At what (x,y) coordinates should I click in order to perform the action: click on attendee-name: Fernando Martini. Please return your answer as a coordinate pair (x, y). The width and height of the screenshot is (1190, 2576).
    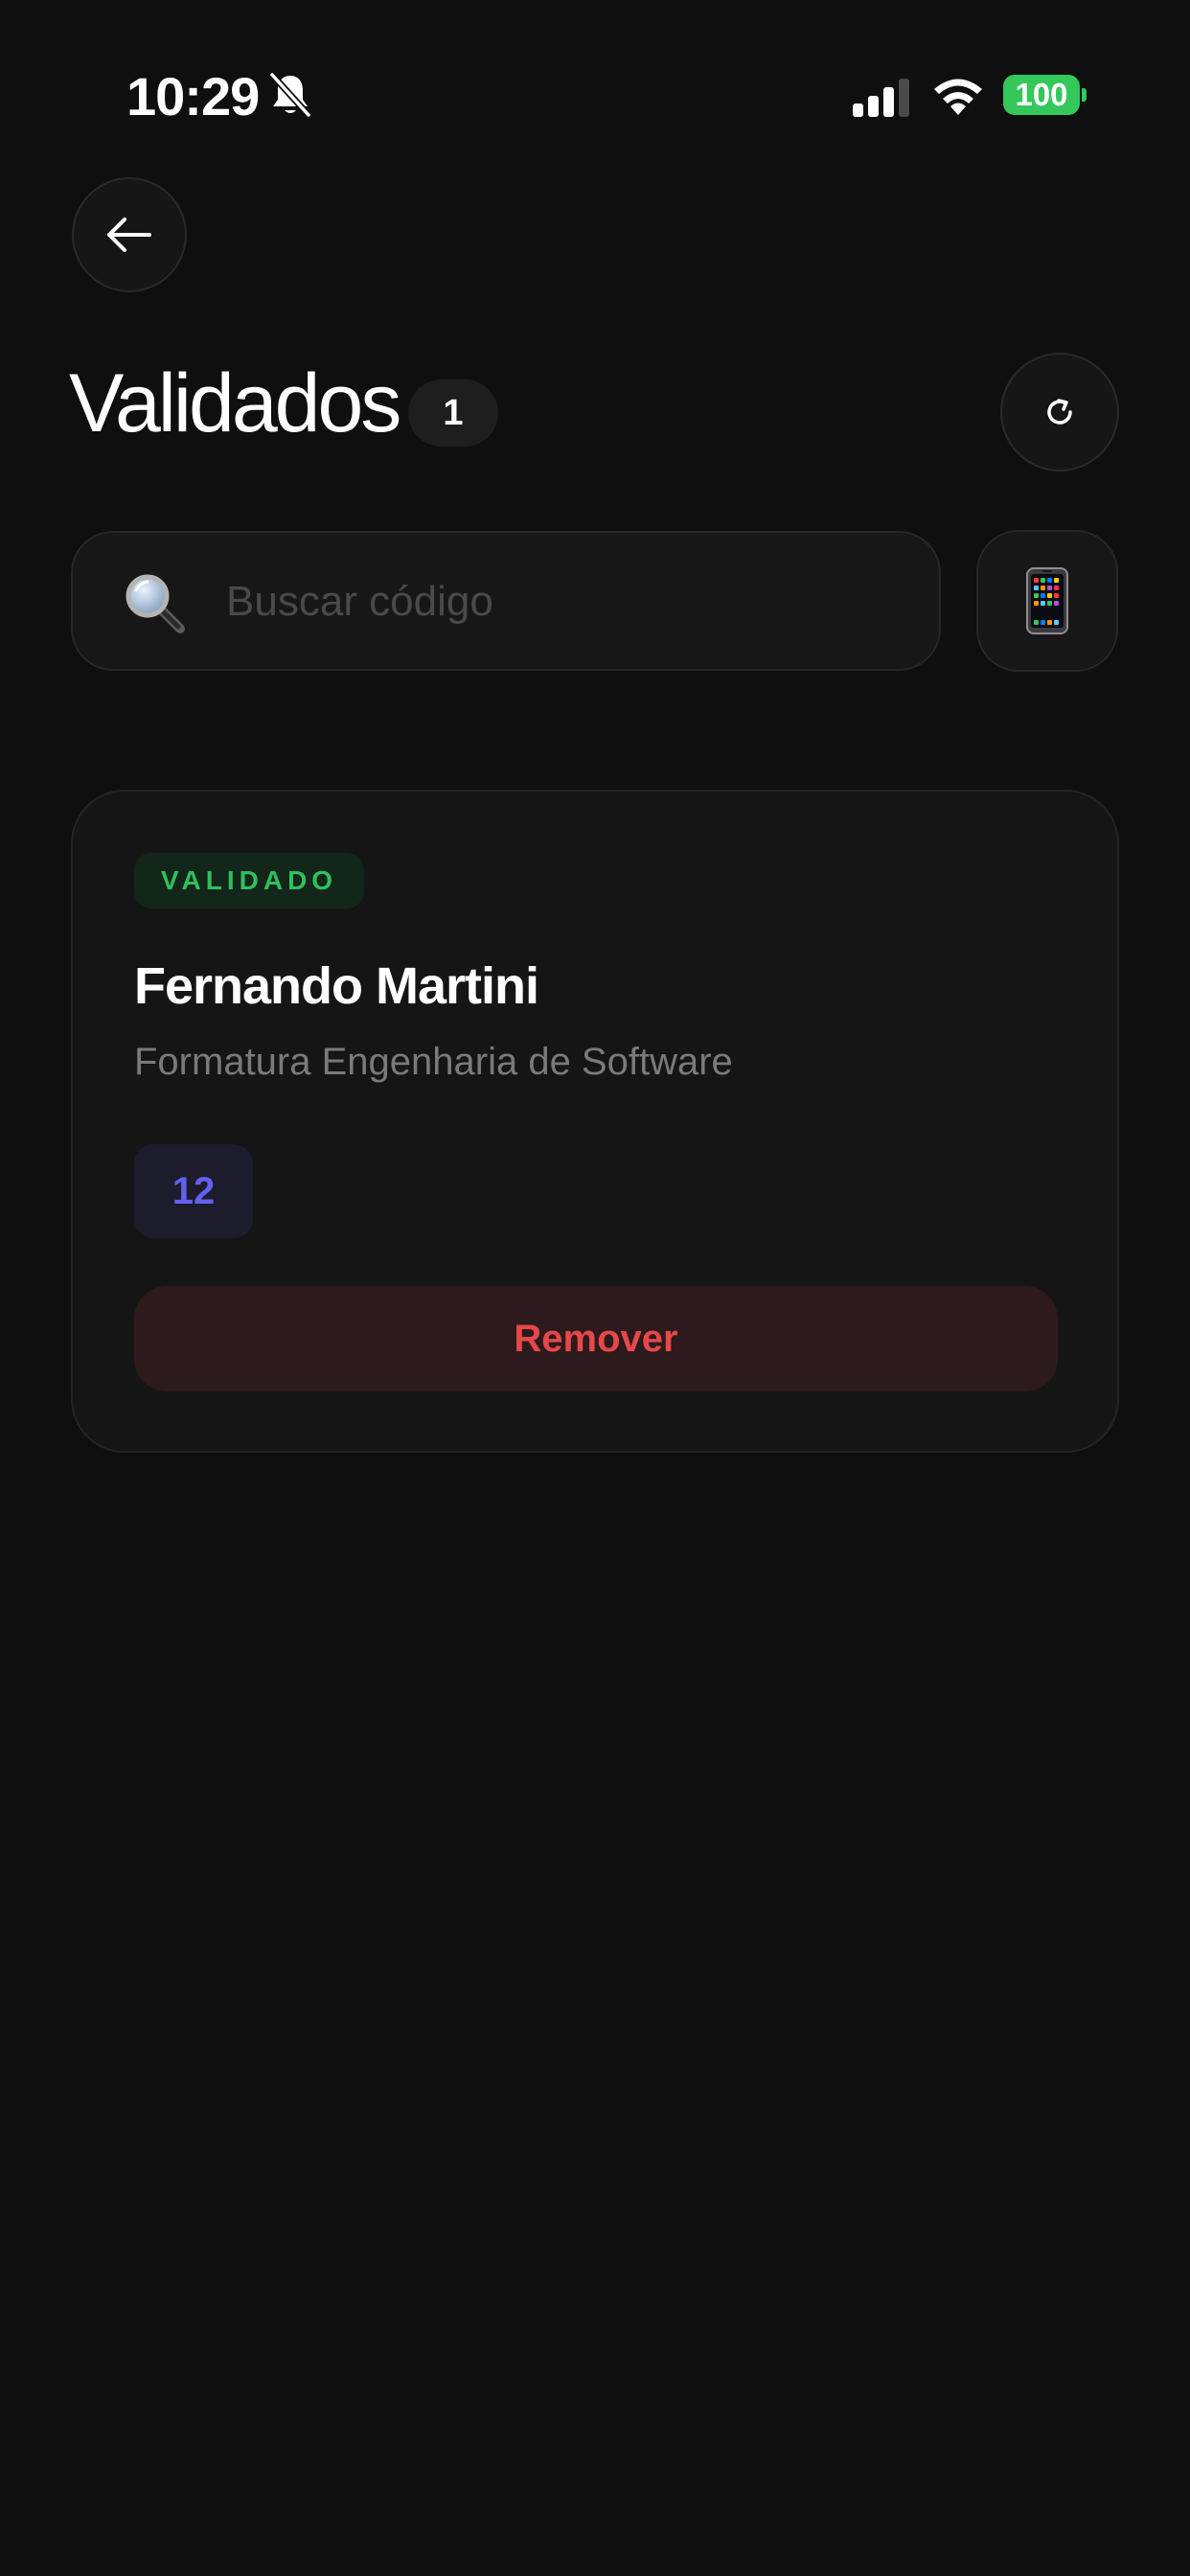
    Looking at the image, I should click on (336, 986).